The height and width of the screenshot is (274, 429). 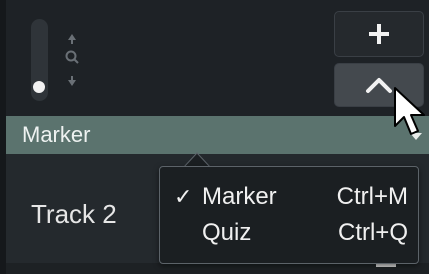 I want to click on menu-item-marker: ✓ Marker Ctrl+M, so click(x=289, y=197).